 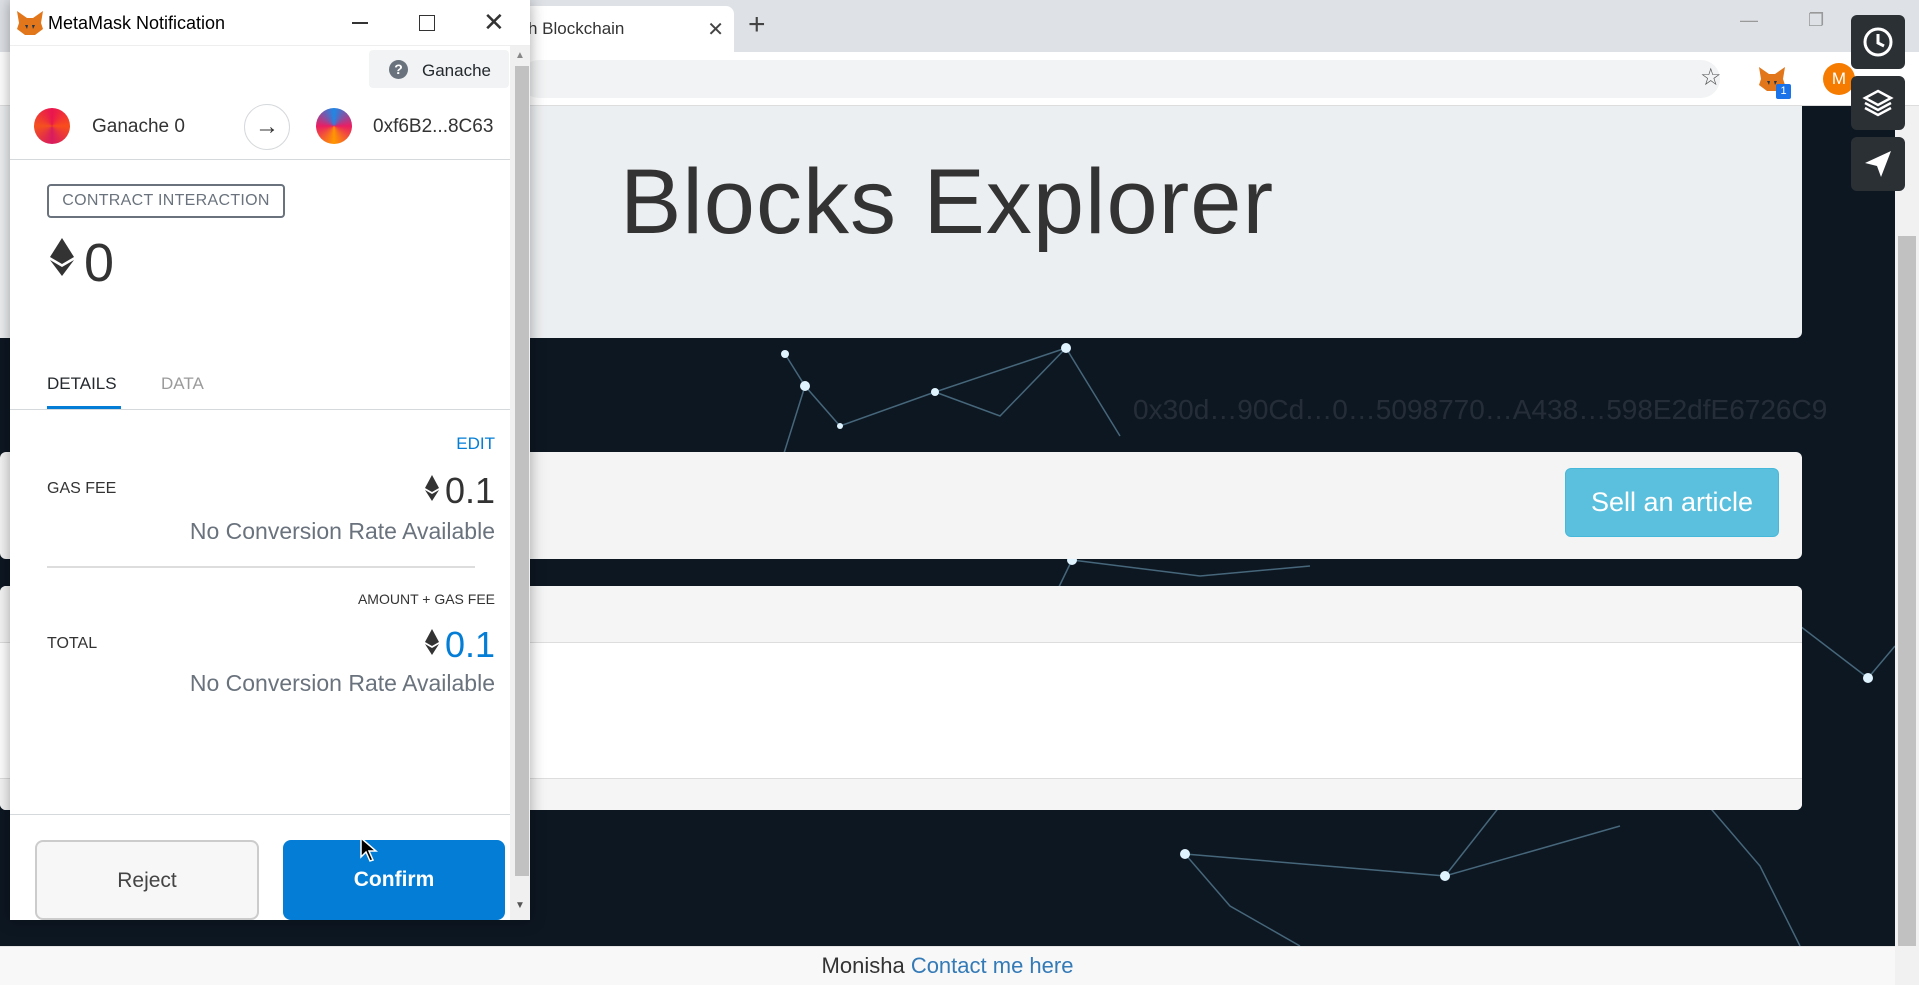 I want to click on metamask-fox-icon, so click(x=30, y=23).